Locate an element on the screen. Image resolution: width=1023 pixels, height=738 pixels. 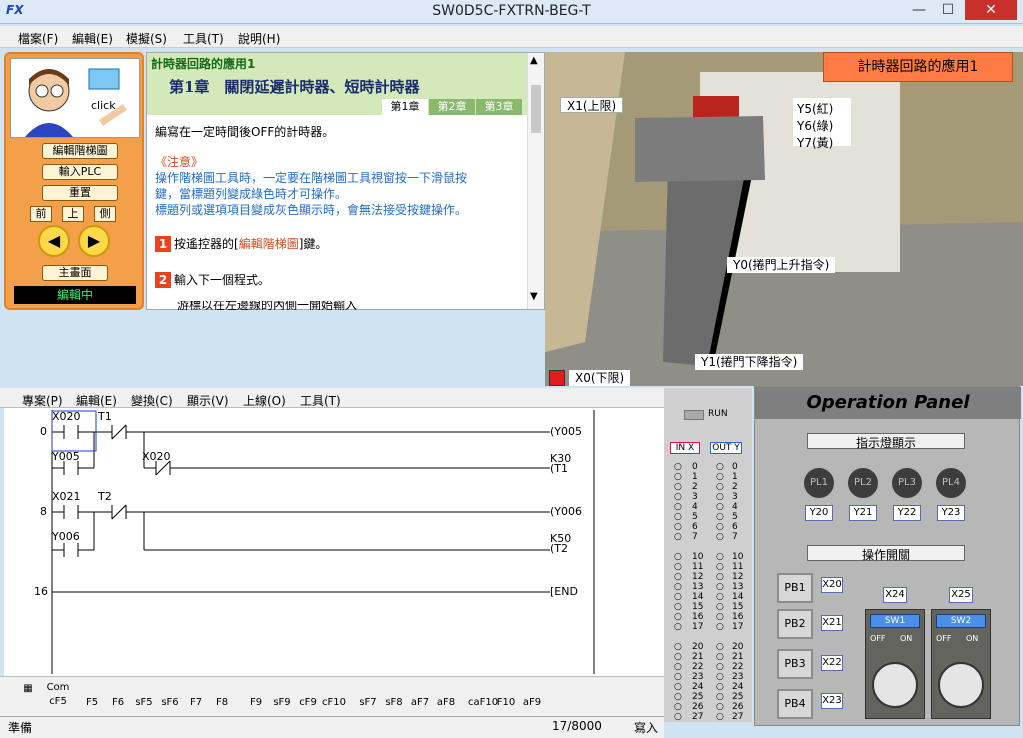
note-line-2: 鍵，當標題列變成綠色時才可操作。 is located at coordinates (251, 194).